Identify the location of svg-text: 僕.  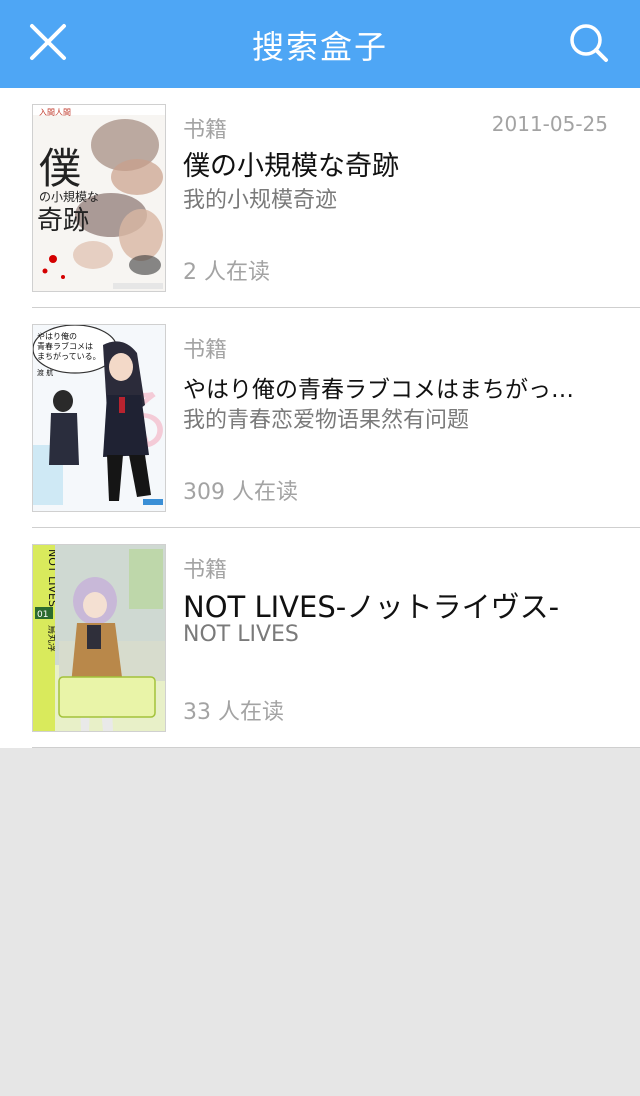
(60, 168).